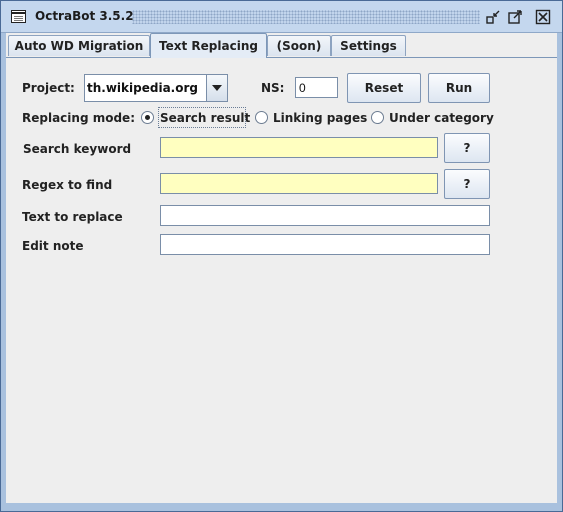  Describe the element at coordinates (147, 117) in the screenshot. I see `radio-search-result` at that location.